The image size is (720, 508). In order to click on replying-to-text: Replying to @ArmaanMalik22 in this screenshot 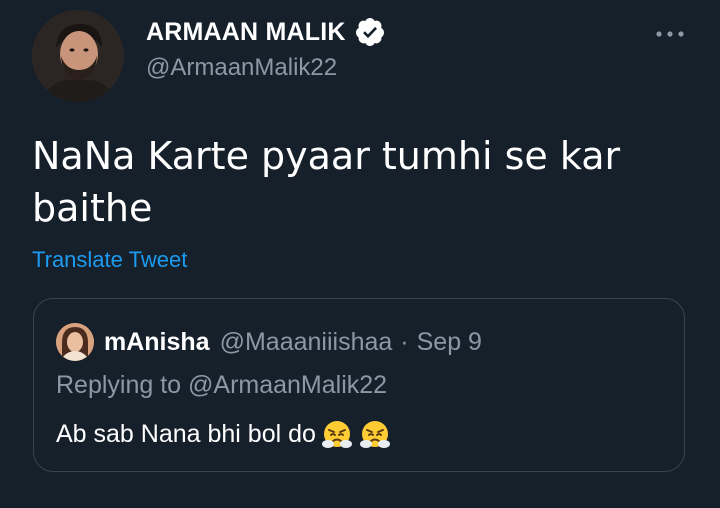, I will do `click(222, 385)`.